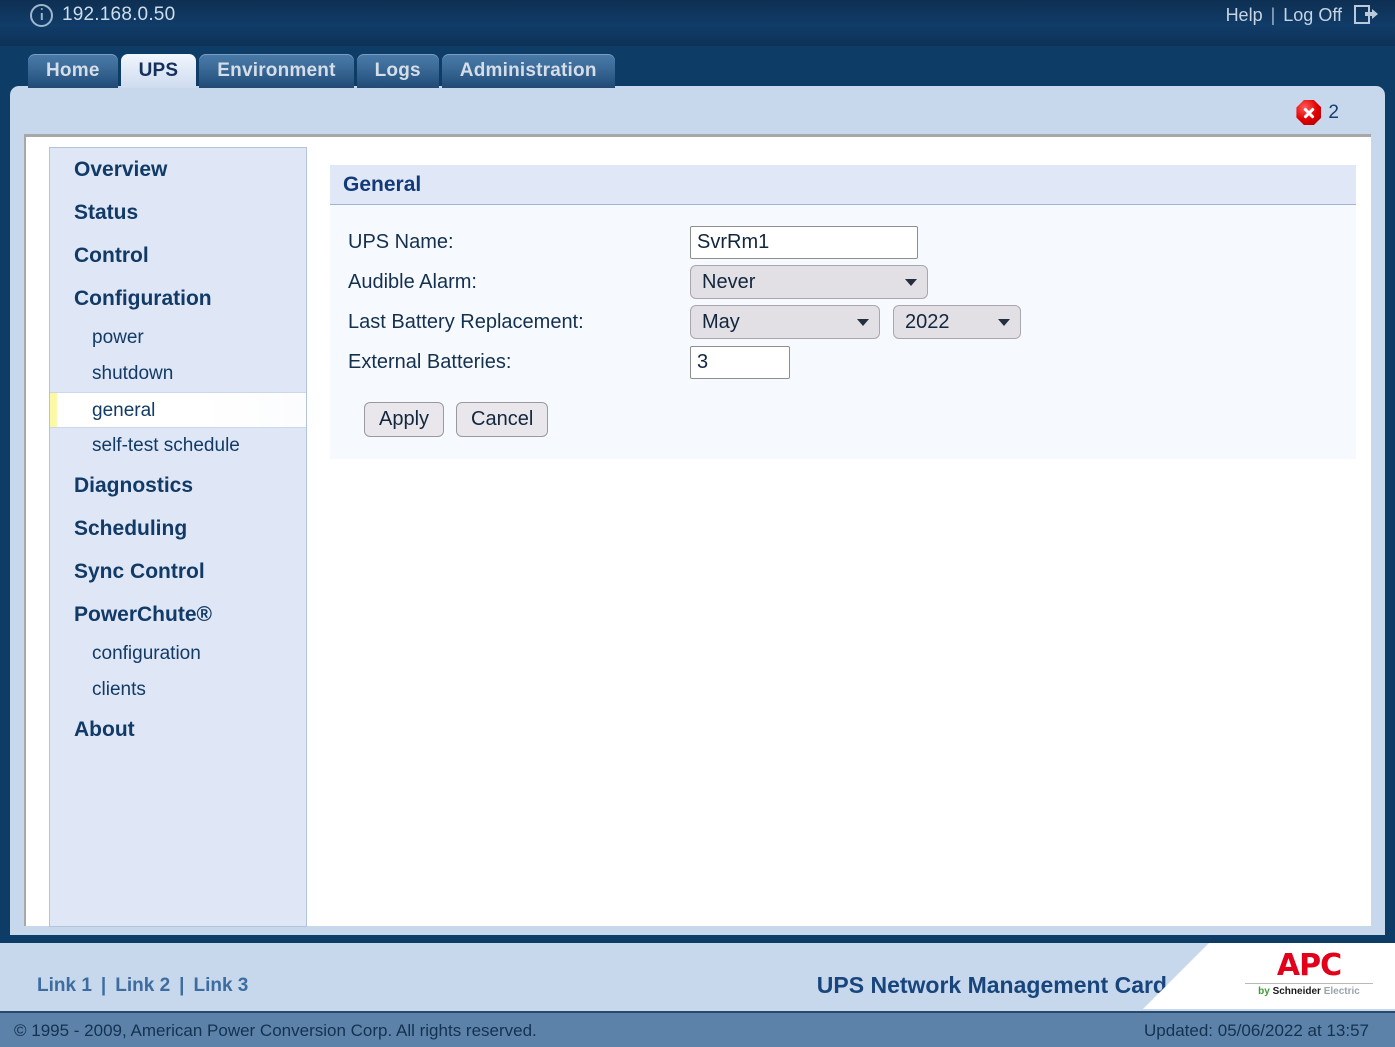  What do you see at coordinates (119, 14) in the screenshot?
I see `device-address-label: 192.168.0.50` at bounding box center [119, 14].